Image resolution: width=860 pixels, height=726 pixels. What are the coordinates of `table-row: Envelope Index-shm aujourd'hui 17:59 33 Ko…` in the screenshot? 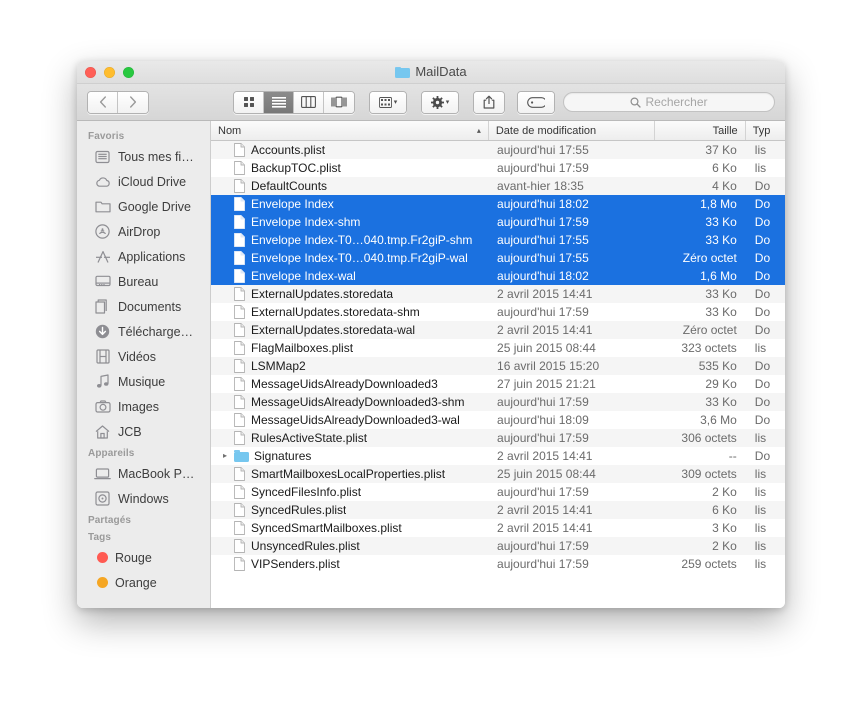 It's located at (498, 222).